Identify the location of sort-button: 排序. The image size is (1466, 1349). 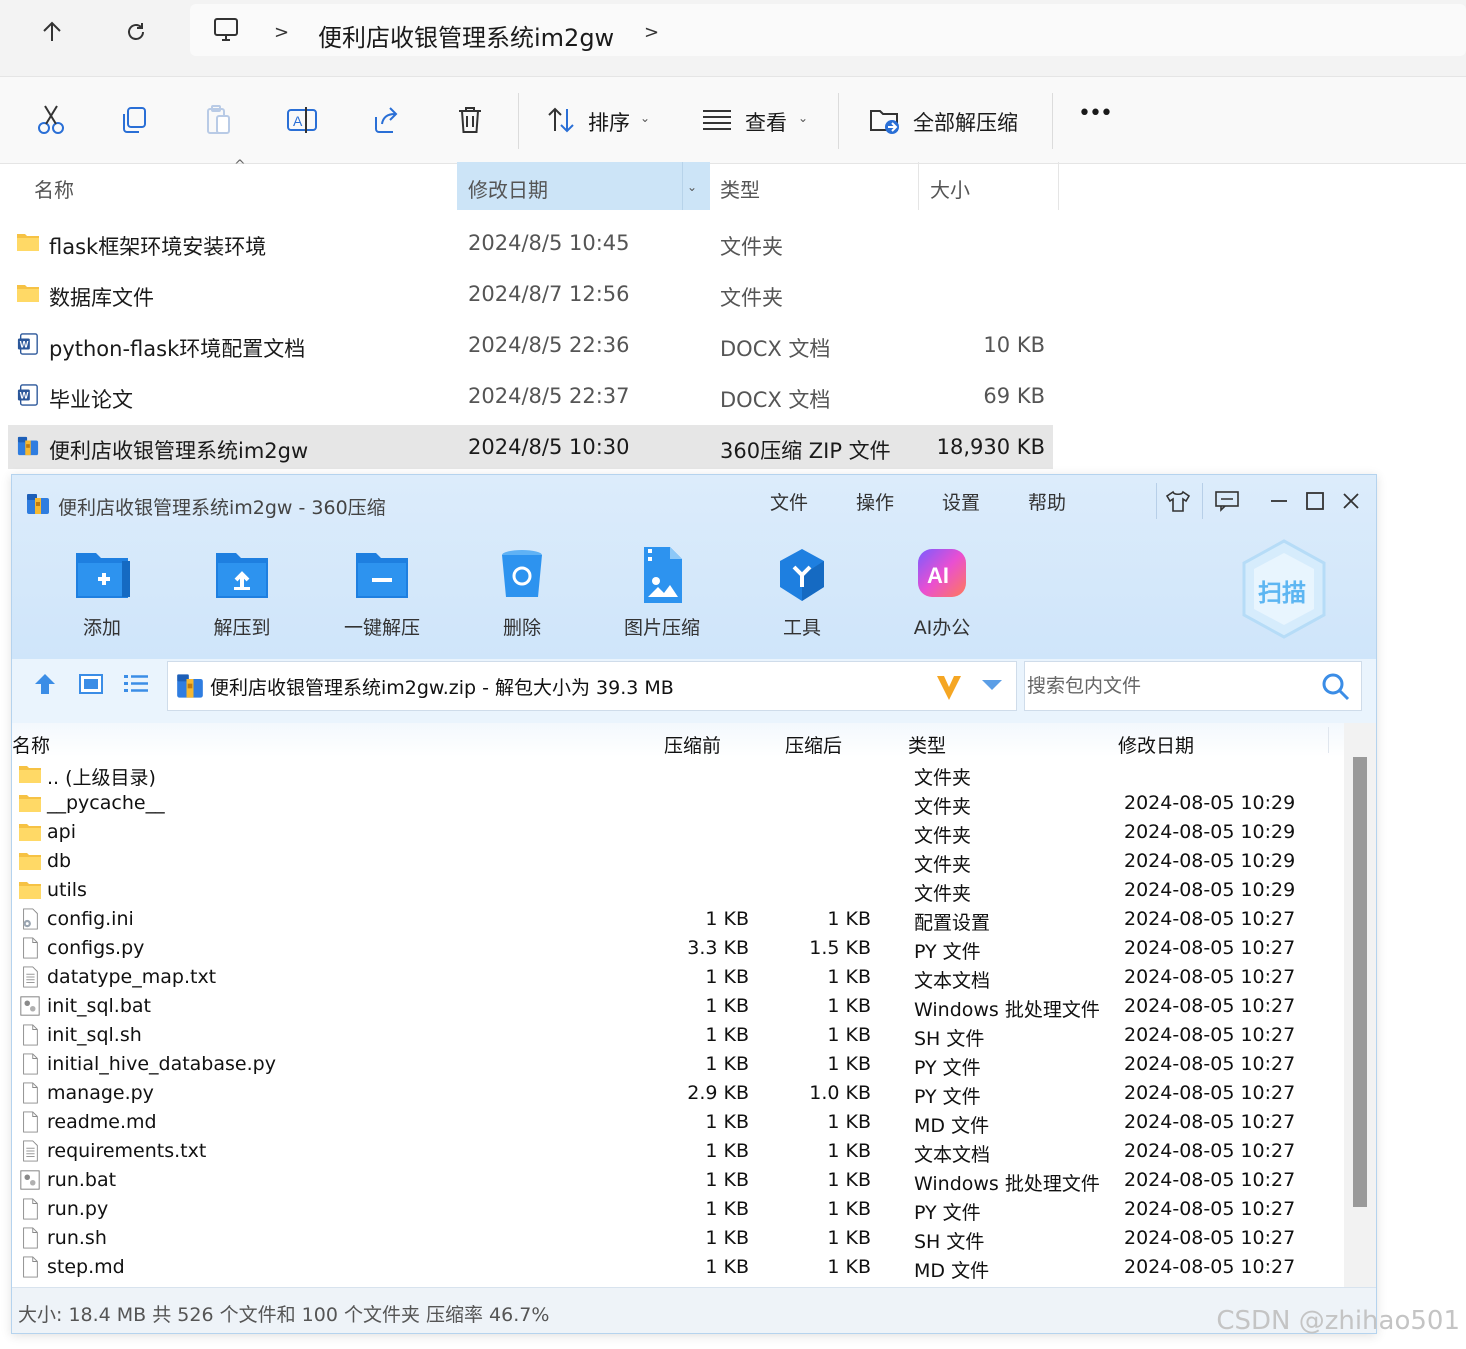
(609, 122).